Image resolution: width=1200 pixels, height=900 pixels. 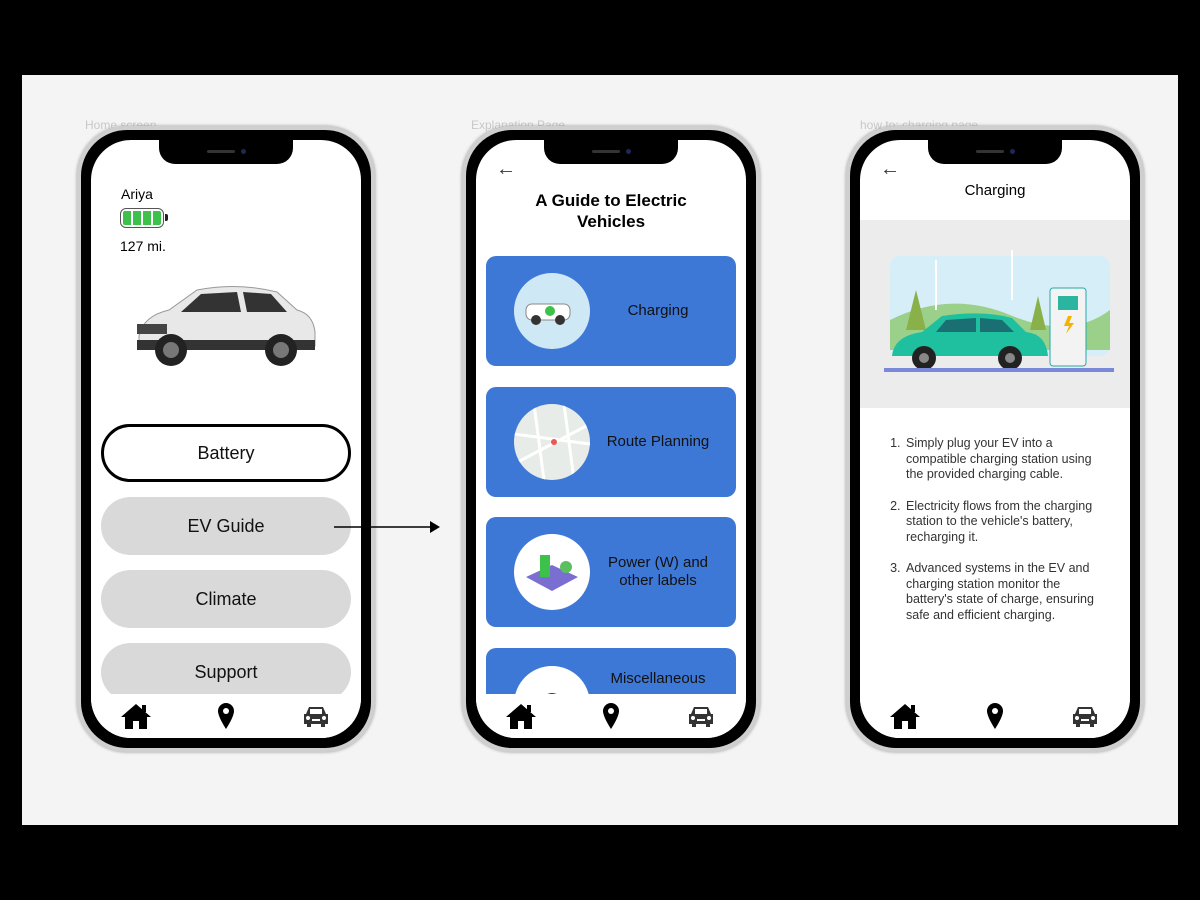 I want to click on charging-illustration, so click(x=995, y=314).